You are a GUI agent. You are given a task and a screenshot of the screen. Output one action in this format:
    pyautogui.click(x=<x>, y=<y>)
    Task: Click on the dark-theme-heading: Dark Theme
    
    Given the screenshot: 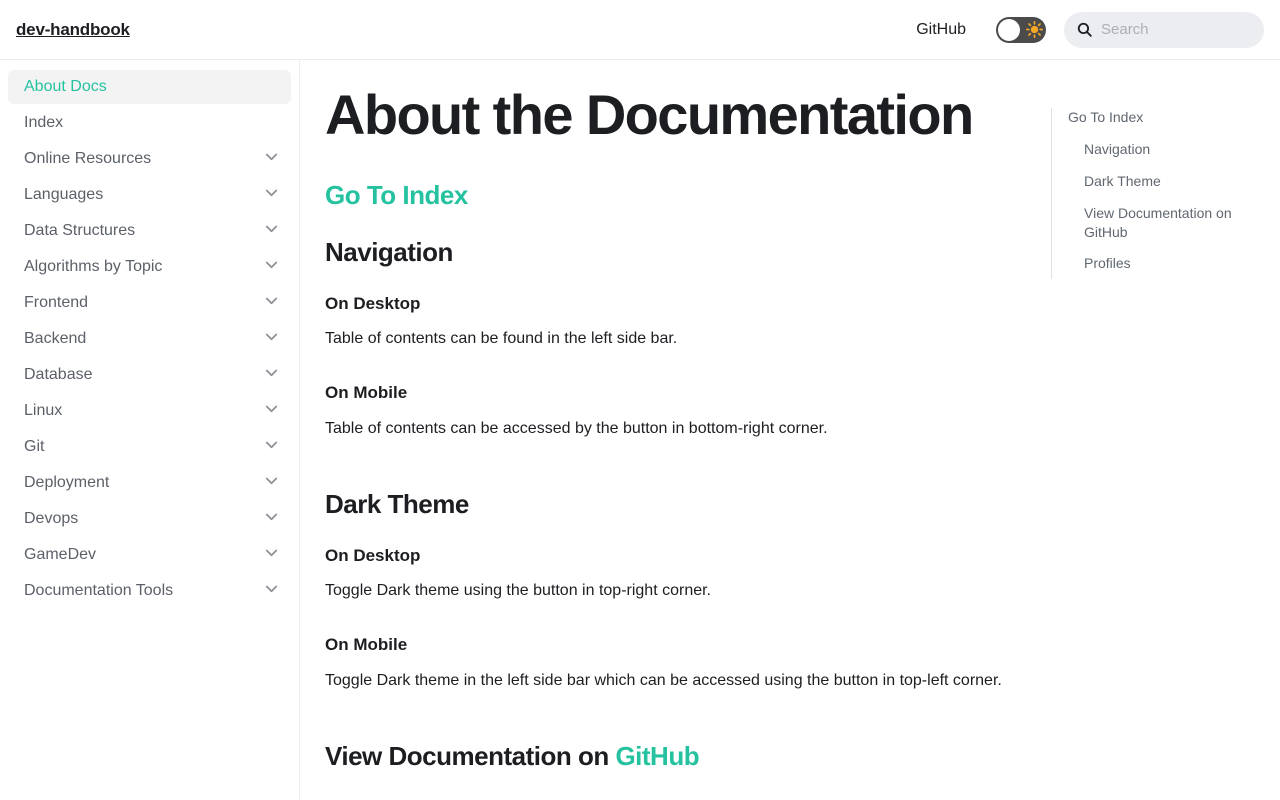 What is the action you would take?
    pyautogui.click(x=397, y=503)
    